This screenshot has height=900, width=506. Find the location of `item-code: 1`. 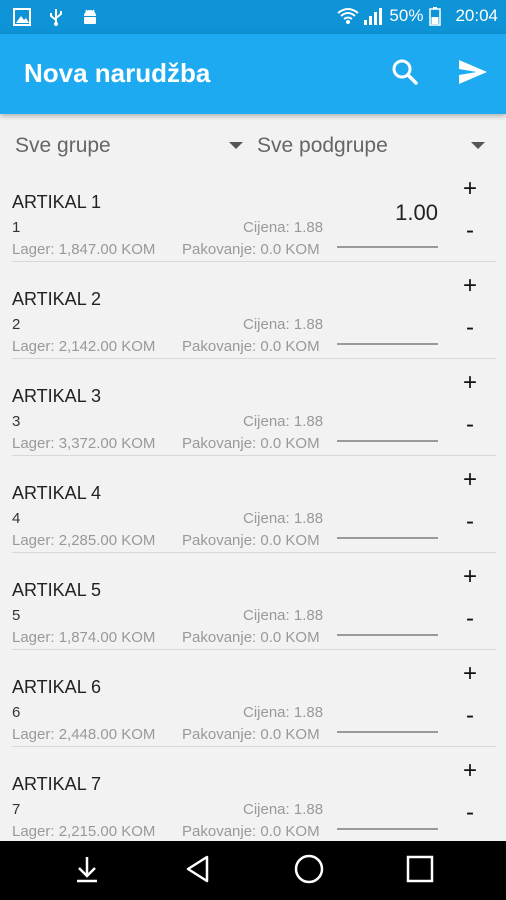

item-code: 1 is located at coordinates (16, 227).